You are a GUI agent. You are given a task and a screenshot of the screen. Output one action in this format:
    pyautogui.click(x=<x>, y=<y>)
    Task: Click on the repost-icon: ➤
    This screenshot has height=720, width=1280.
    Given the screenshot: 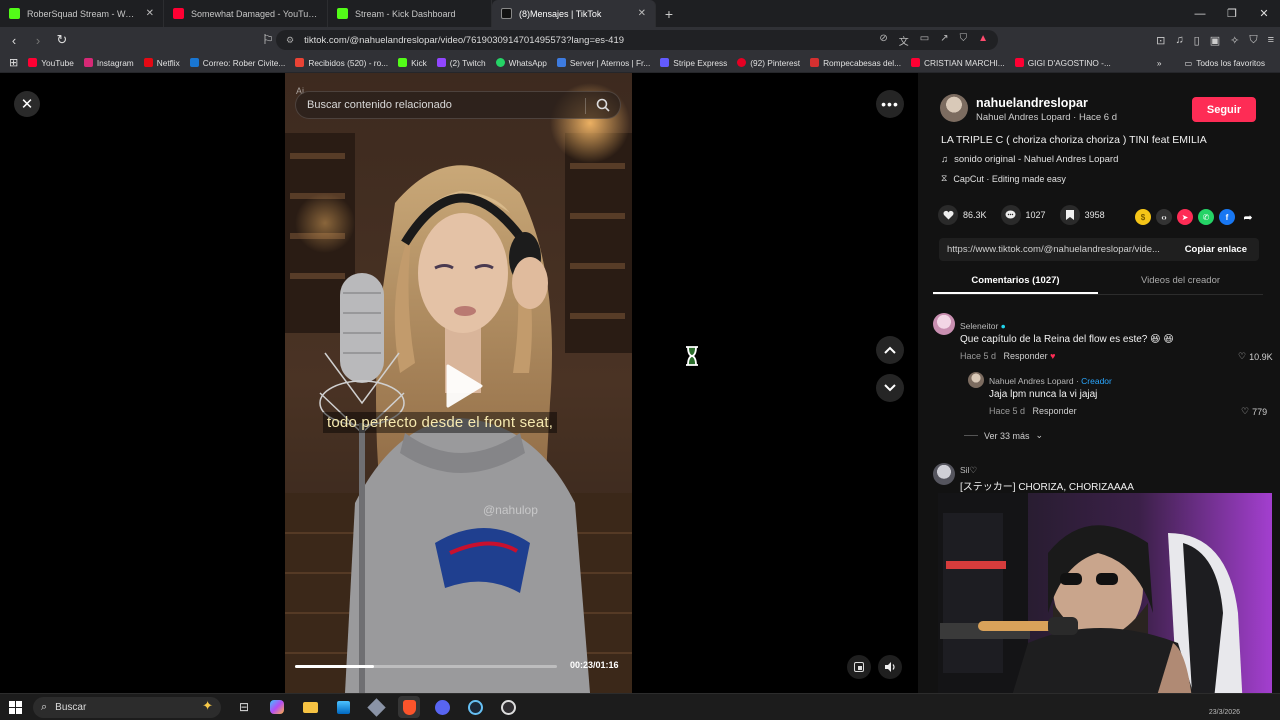 What is the action you would take?
    pyautogui.click(x=1185, y=217)
    